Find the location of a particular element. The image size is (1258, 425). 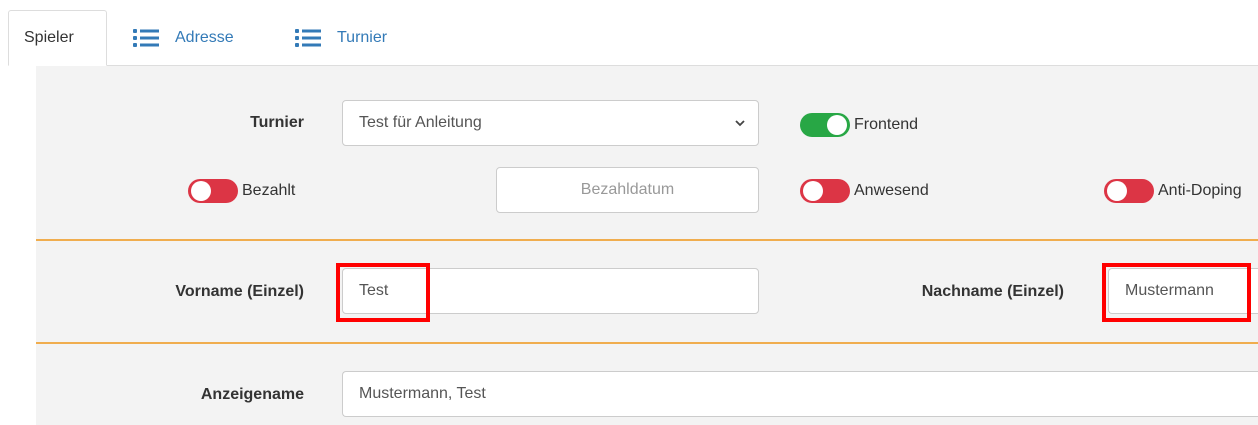

antidoping-toggle: Anti-Doping is located at coordinates (1173, 191).